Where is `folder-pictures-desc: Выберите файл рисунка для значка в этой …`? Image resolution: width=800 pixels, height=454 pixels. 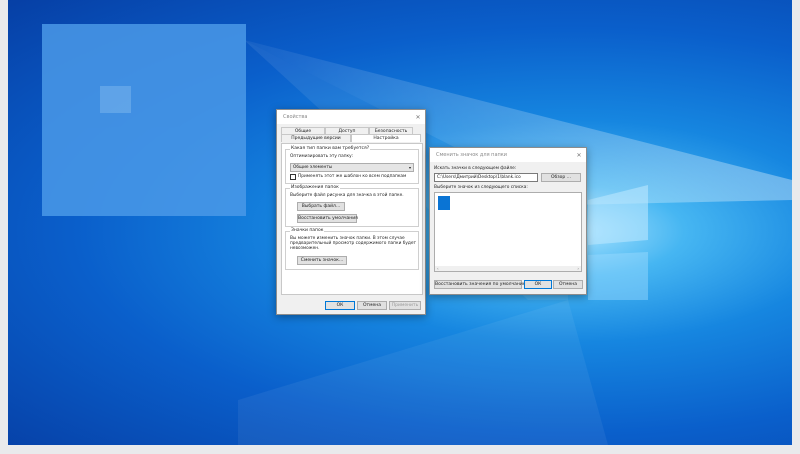 folder-pictures-desc: Выберите файл рисунка для значка в этой … is located at coordinates (347, 195).